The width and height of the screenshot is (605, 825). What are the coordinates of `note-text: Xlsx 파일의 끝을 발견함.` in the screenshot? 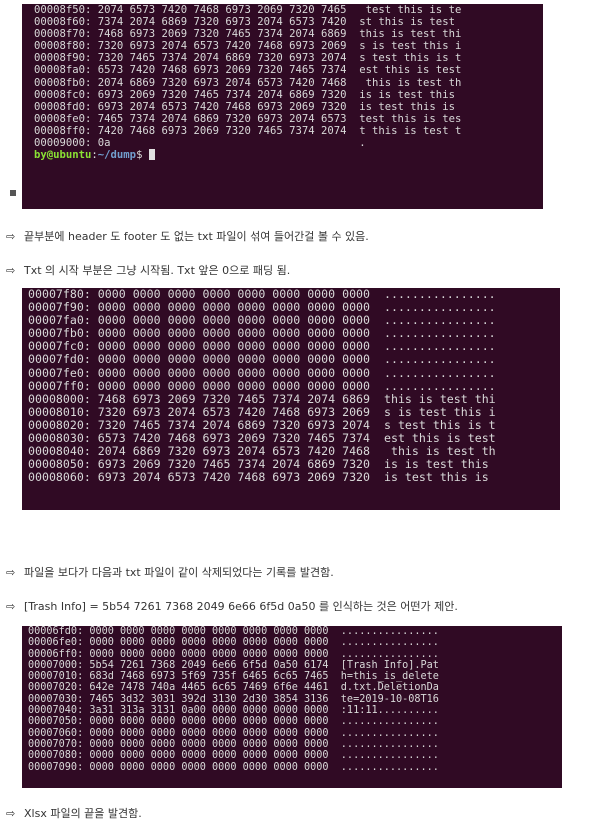 It's located at (83, 813).